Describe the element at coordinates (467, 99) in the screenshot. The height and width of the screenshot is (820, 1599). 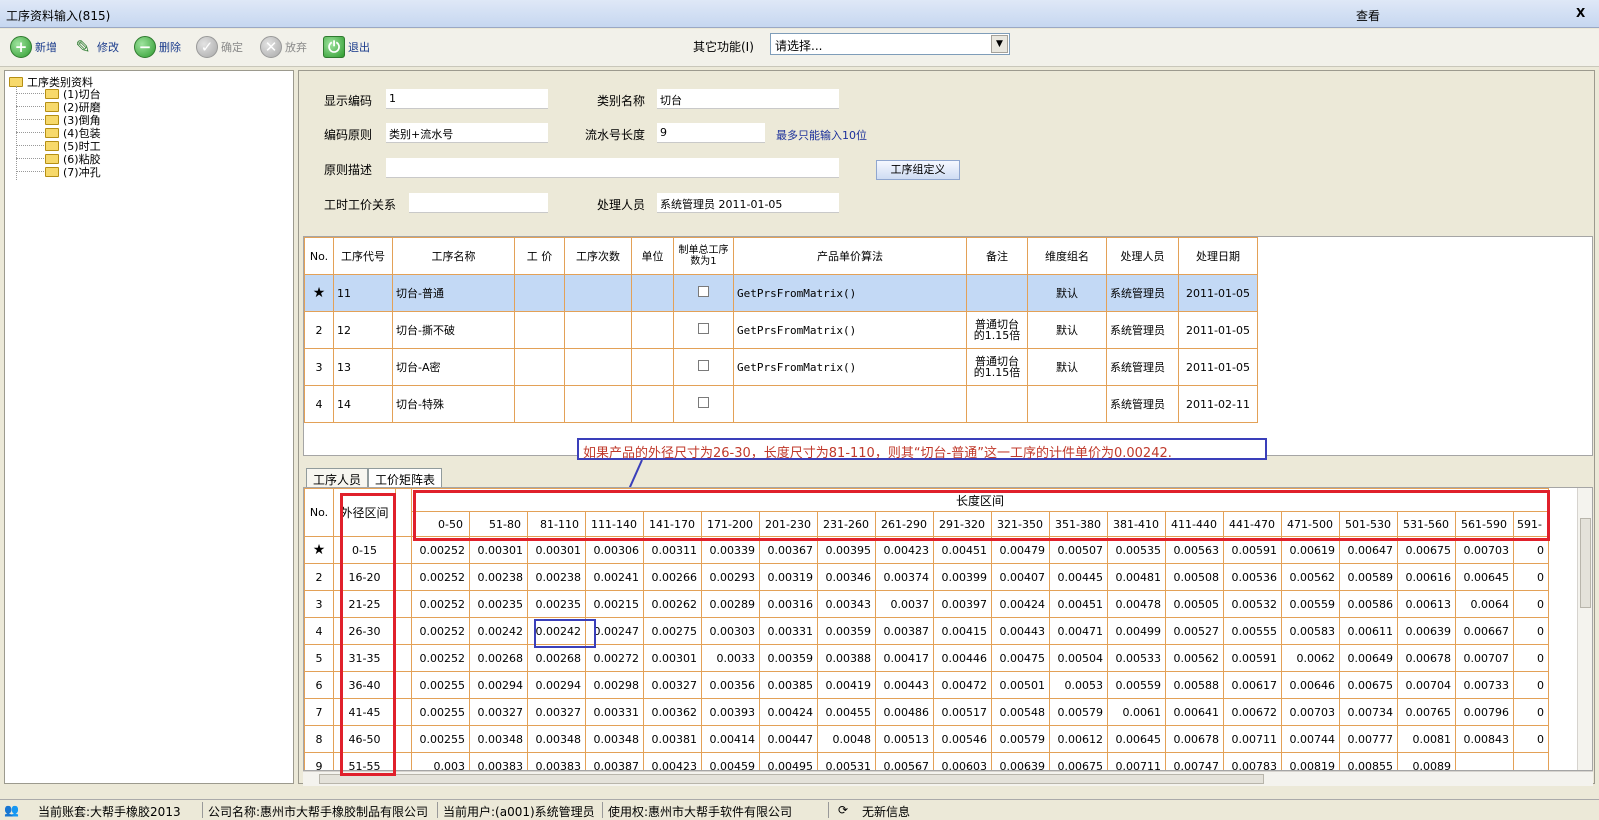
I see `display-code-field: 1` at that location.